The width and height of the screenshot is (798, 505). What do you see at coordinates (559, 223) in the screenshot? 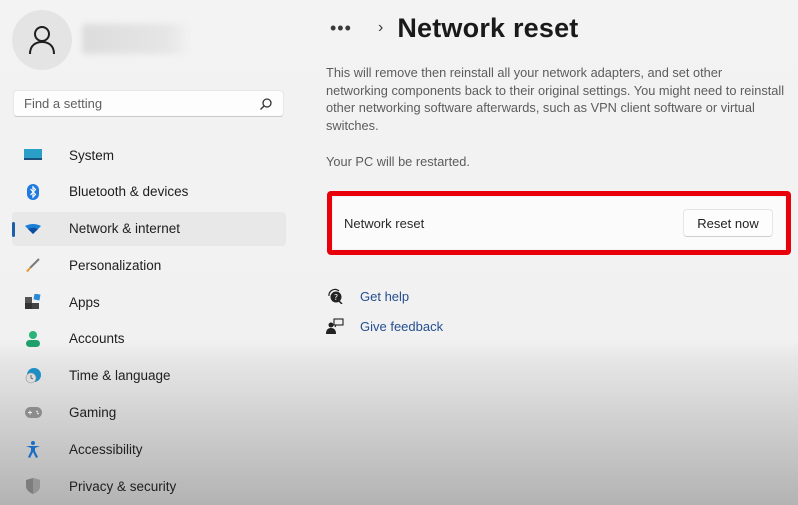
I see `highlight-annotation-box` at bounding box center [559, 223].